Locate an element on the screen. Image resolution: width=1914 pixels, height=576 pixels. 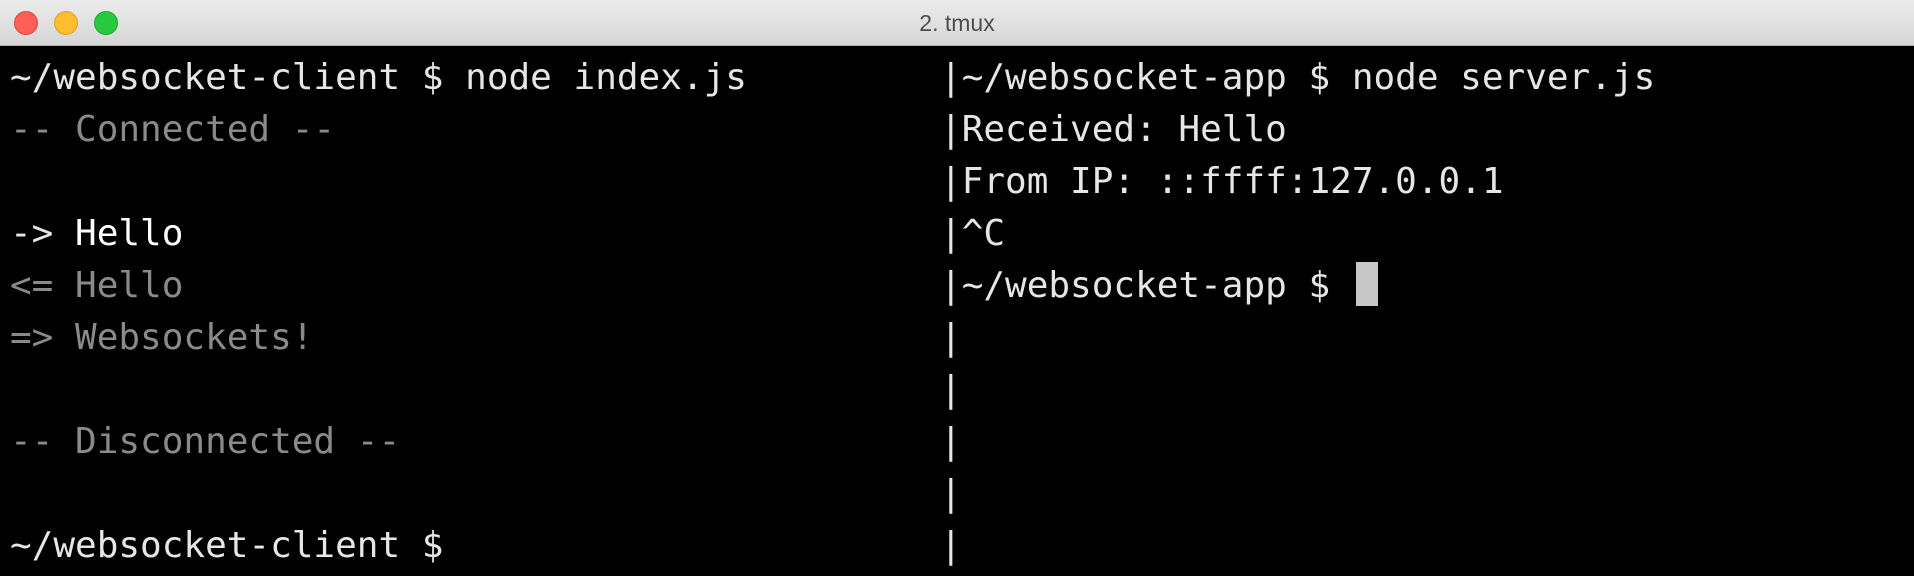
terminal-line: |~/websocket-app $ is located at coordinates (1420, 286).